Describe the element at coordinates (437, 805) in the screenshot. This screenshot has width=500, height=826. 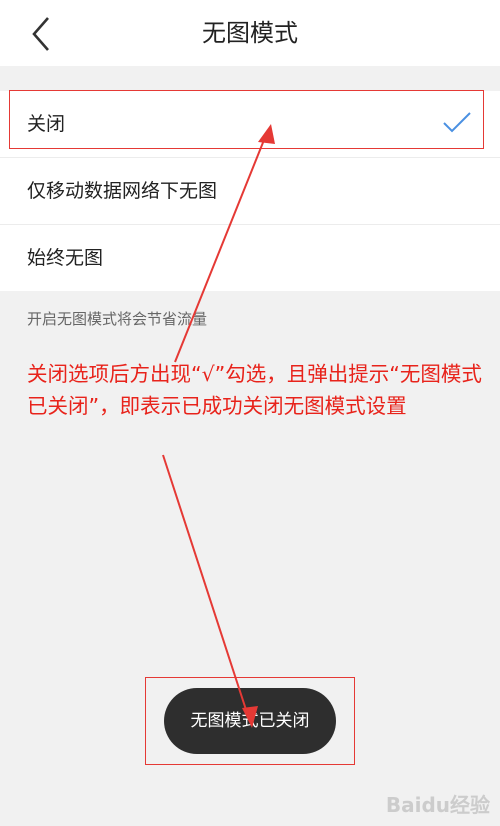
I see `watermark: Baidu经验` at that location.